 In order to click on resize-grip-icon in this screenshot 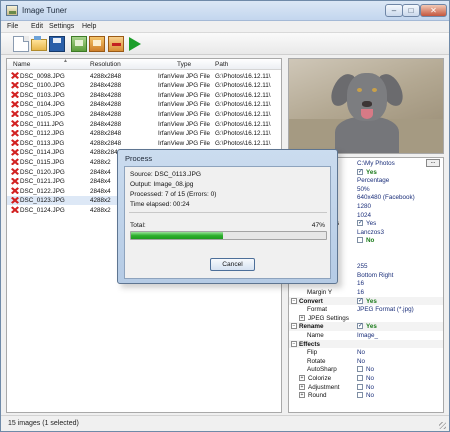, I will do `click(442, 425)`.